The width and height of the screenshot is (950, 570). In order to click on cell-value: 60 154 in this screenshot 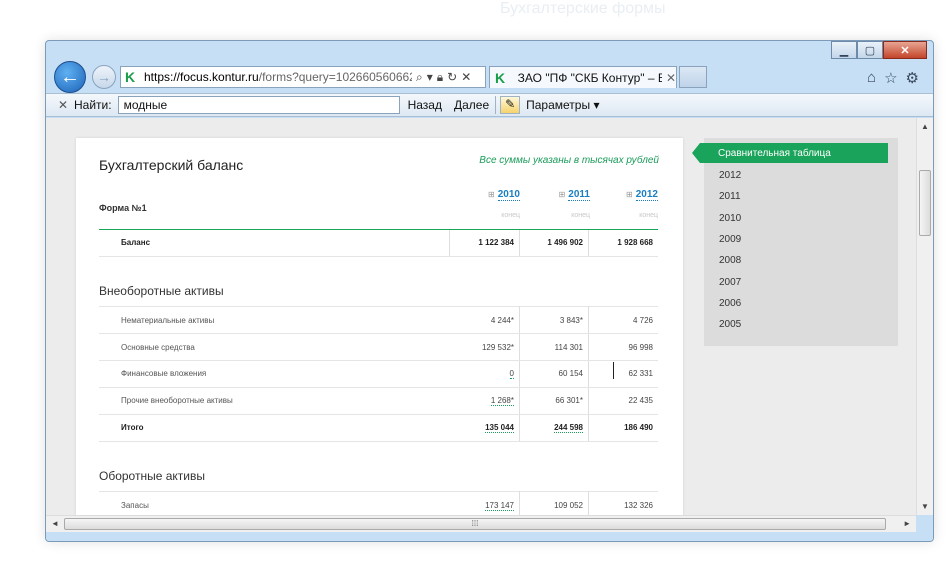, I will do `click(570, 373)`.